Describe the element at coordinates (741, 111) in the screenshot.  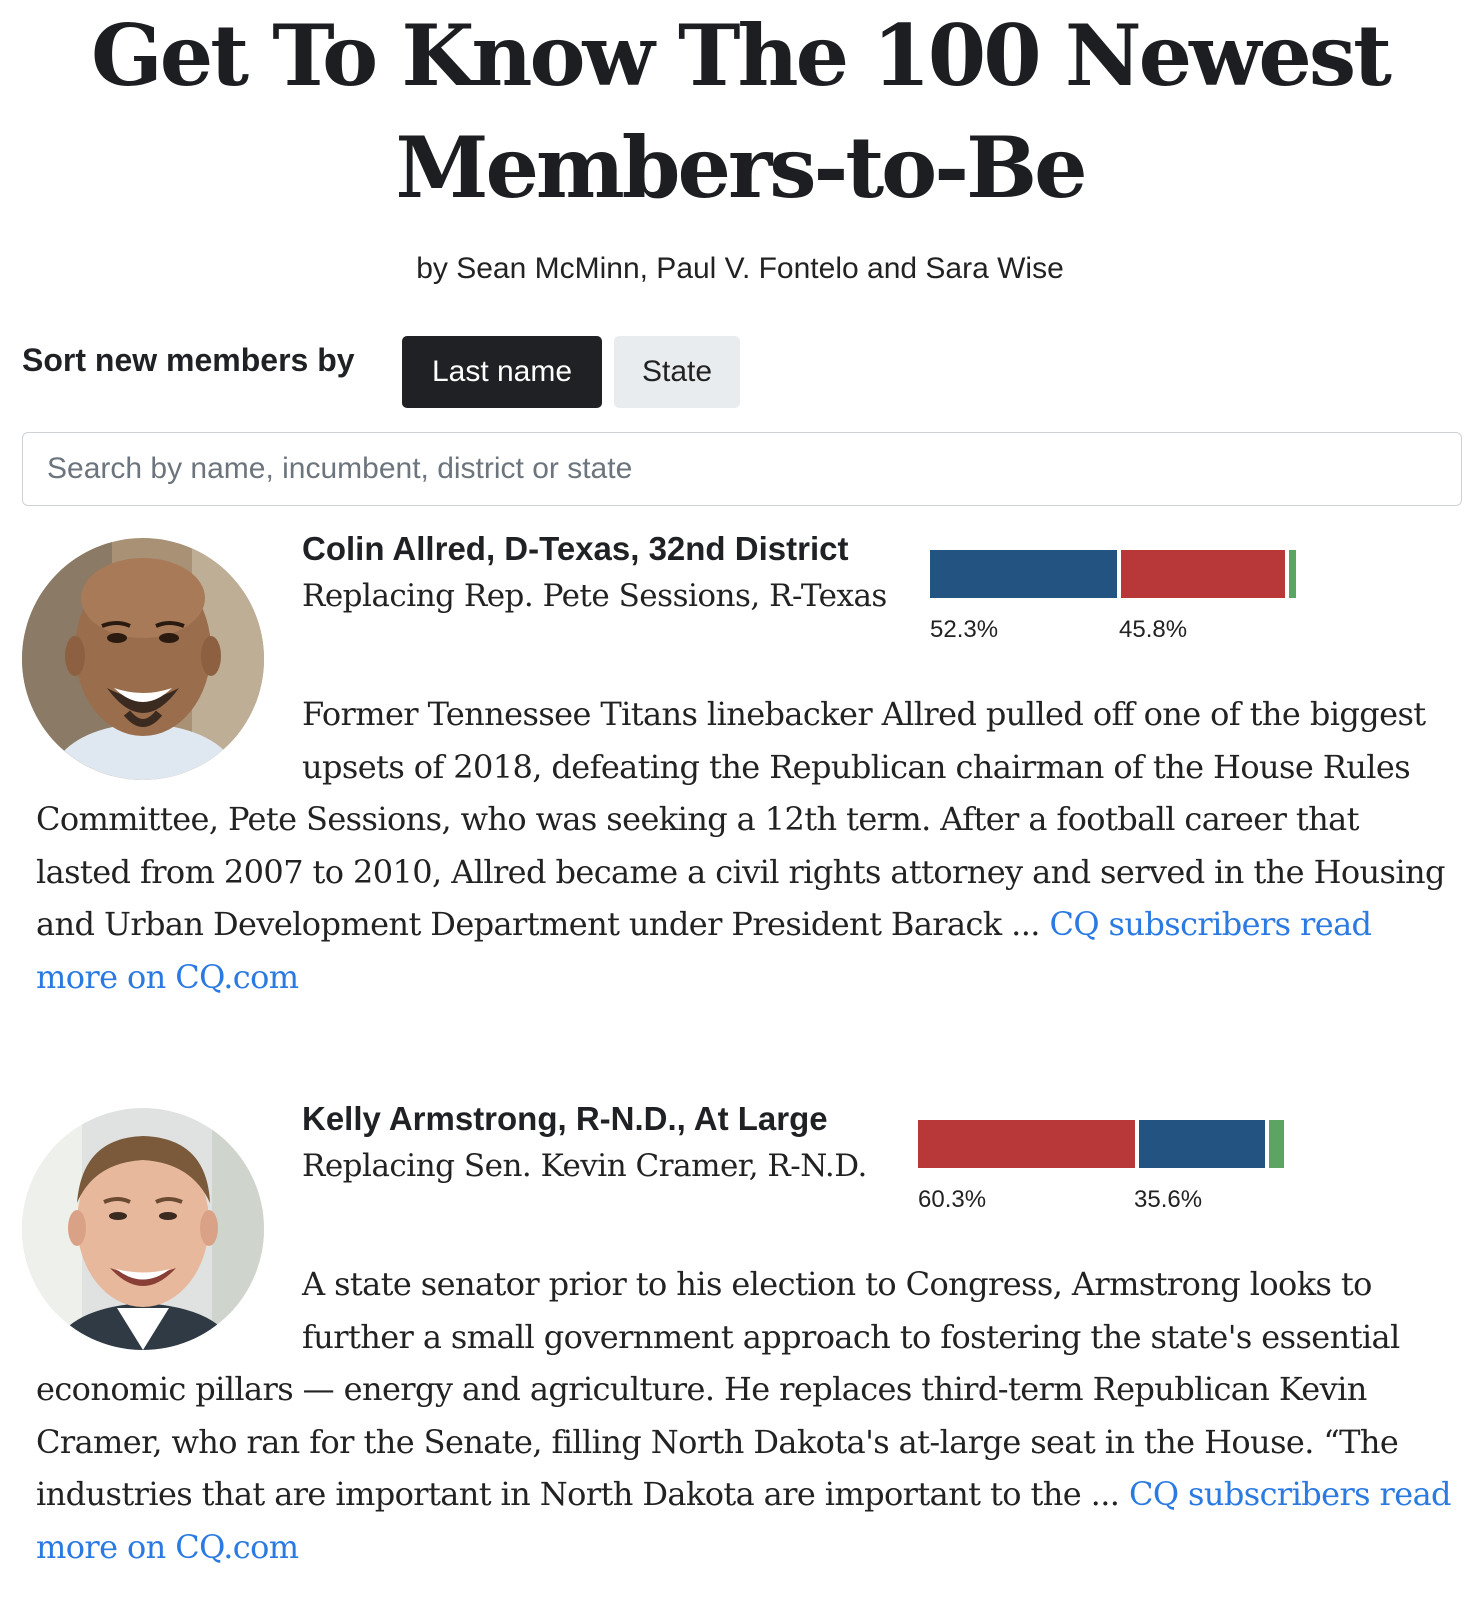
I see `page-title: Get To Know The 100 Newest Members-to-Be` at that location.